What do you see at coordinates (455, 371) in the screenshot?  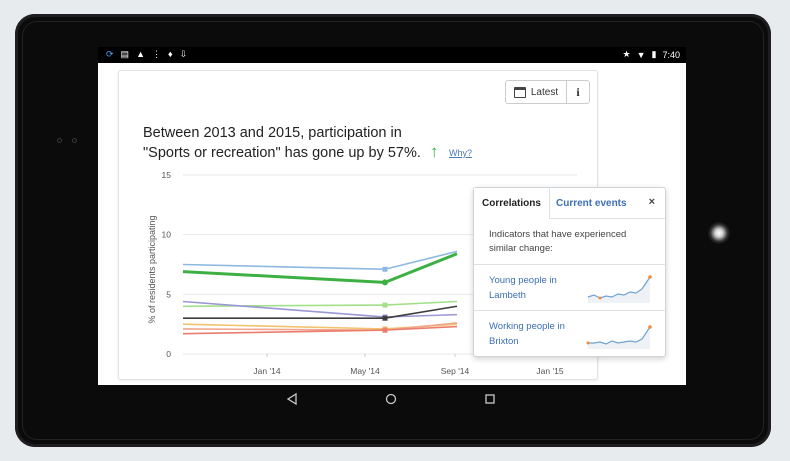 I see `x-tick-label: Sep '14` at bounding box center [455, 371].